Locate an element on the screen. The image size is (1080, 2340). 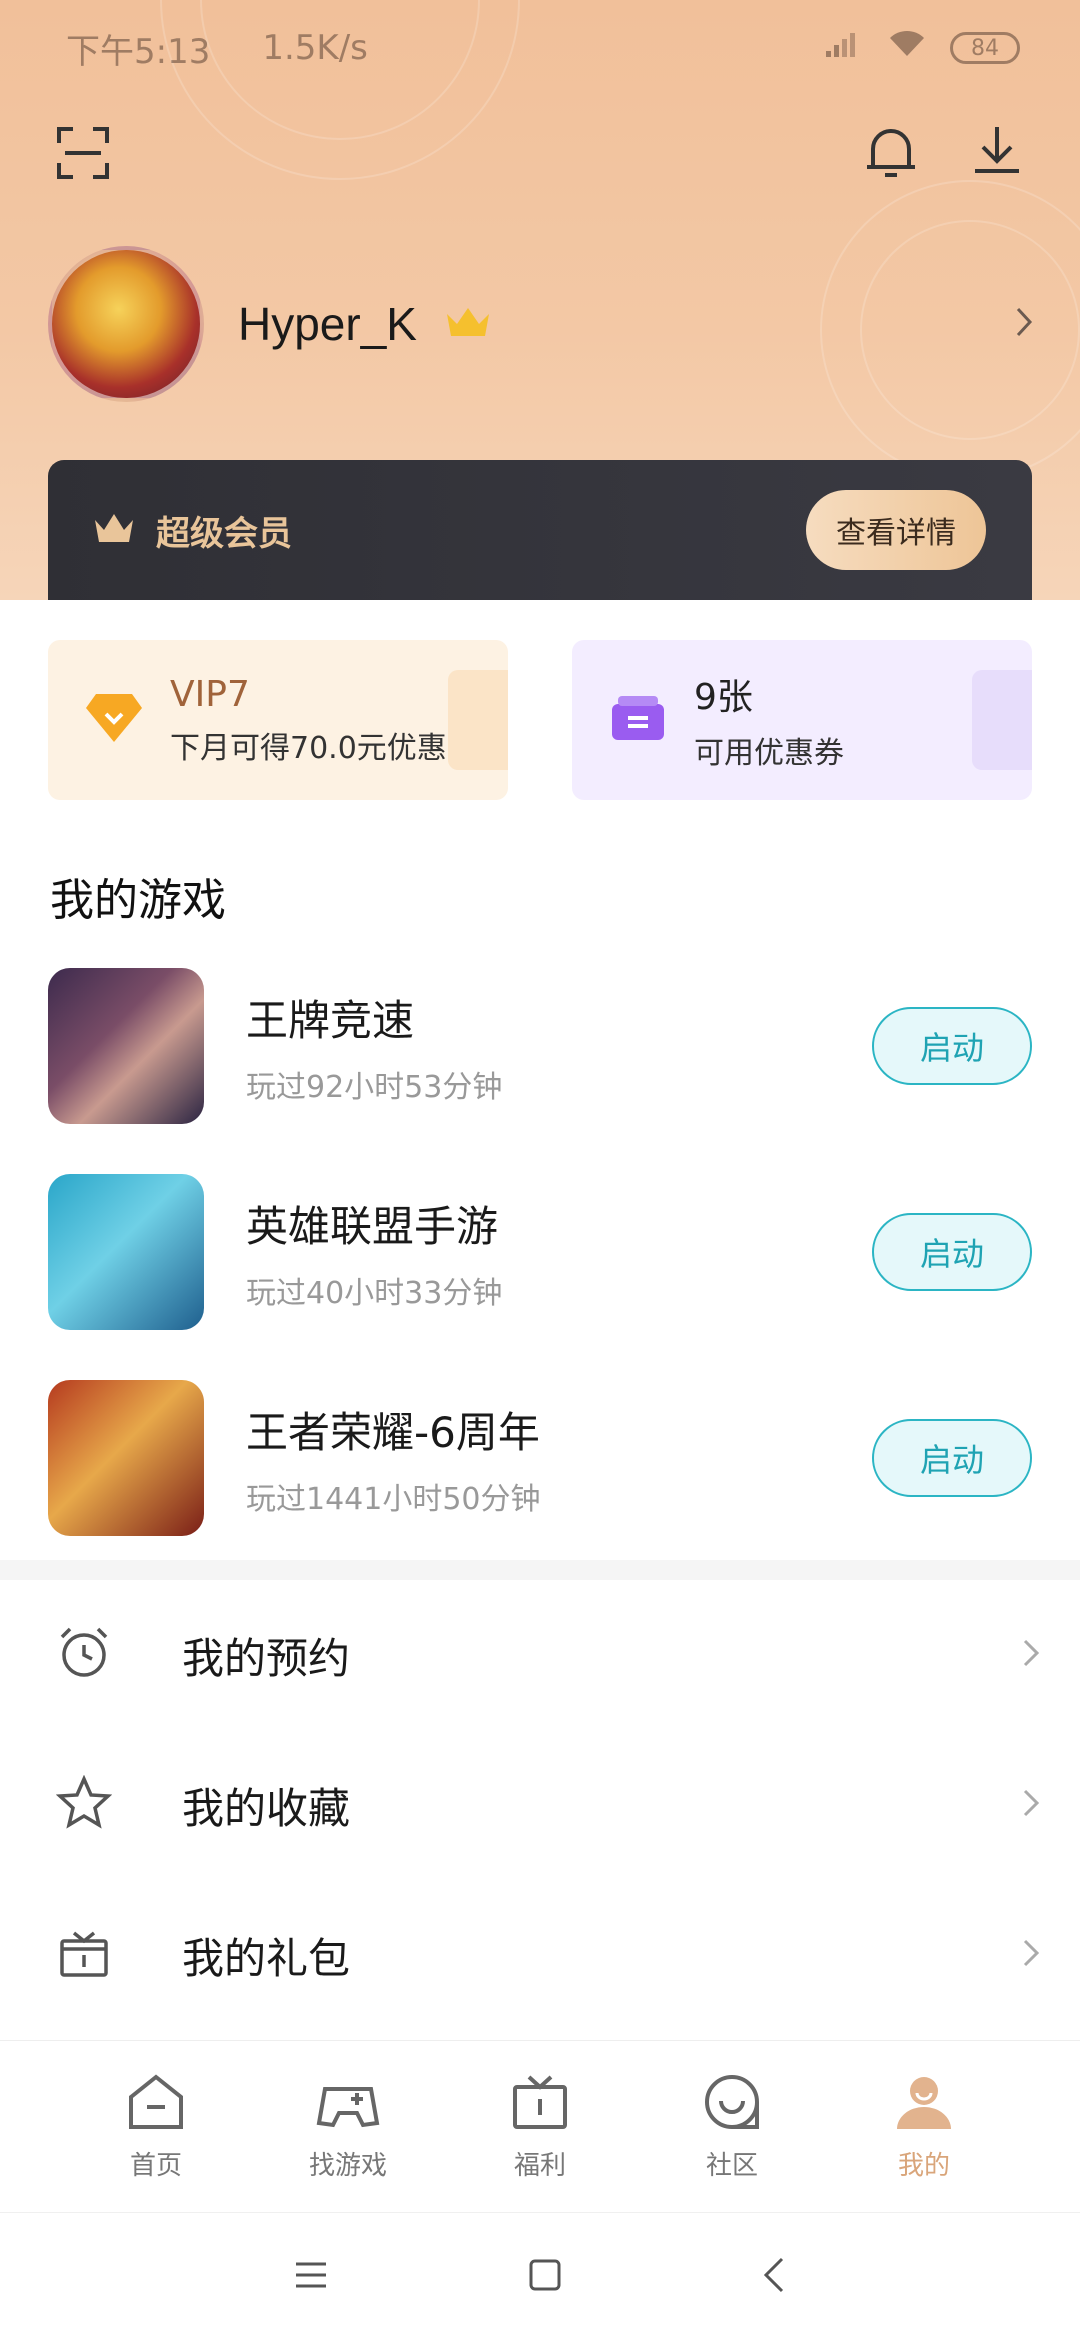
game-row: 英雄联盟手游 玩过40小时33分钟 启动 is located at coordinates (540, 1252).